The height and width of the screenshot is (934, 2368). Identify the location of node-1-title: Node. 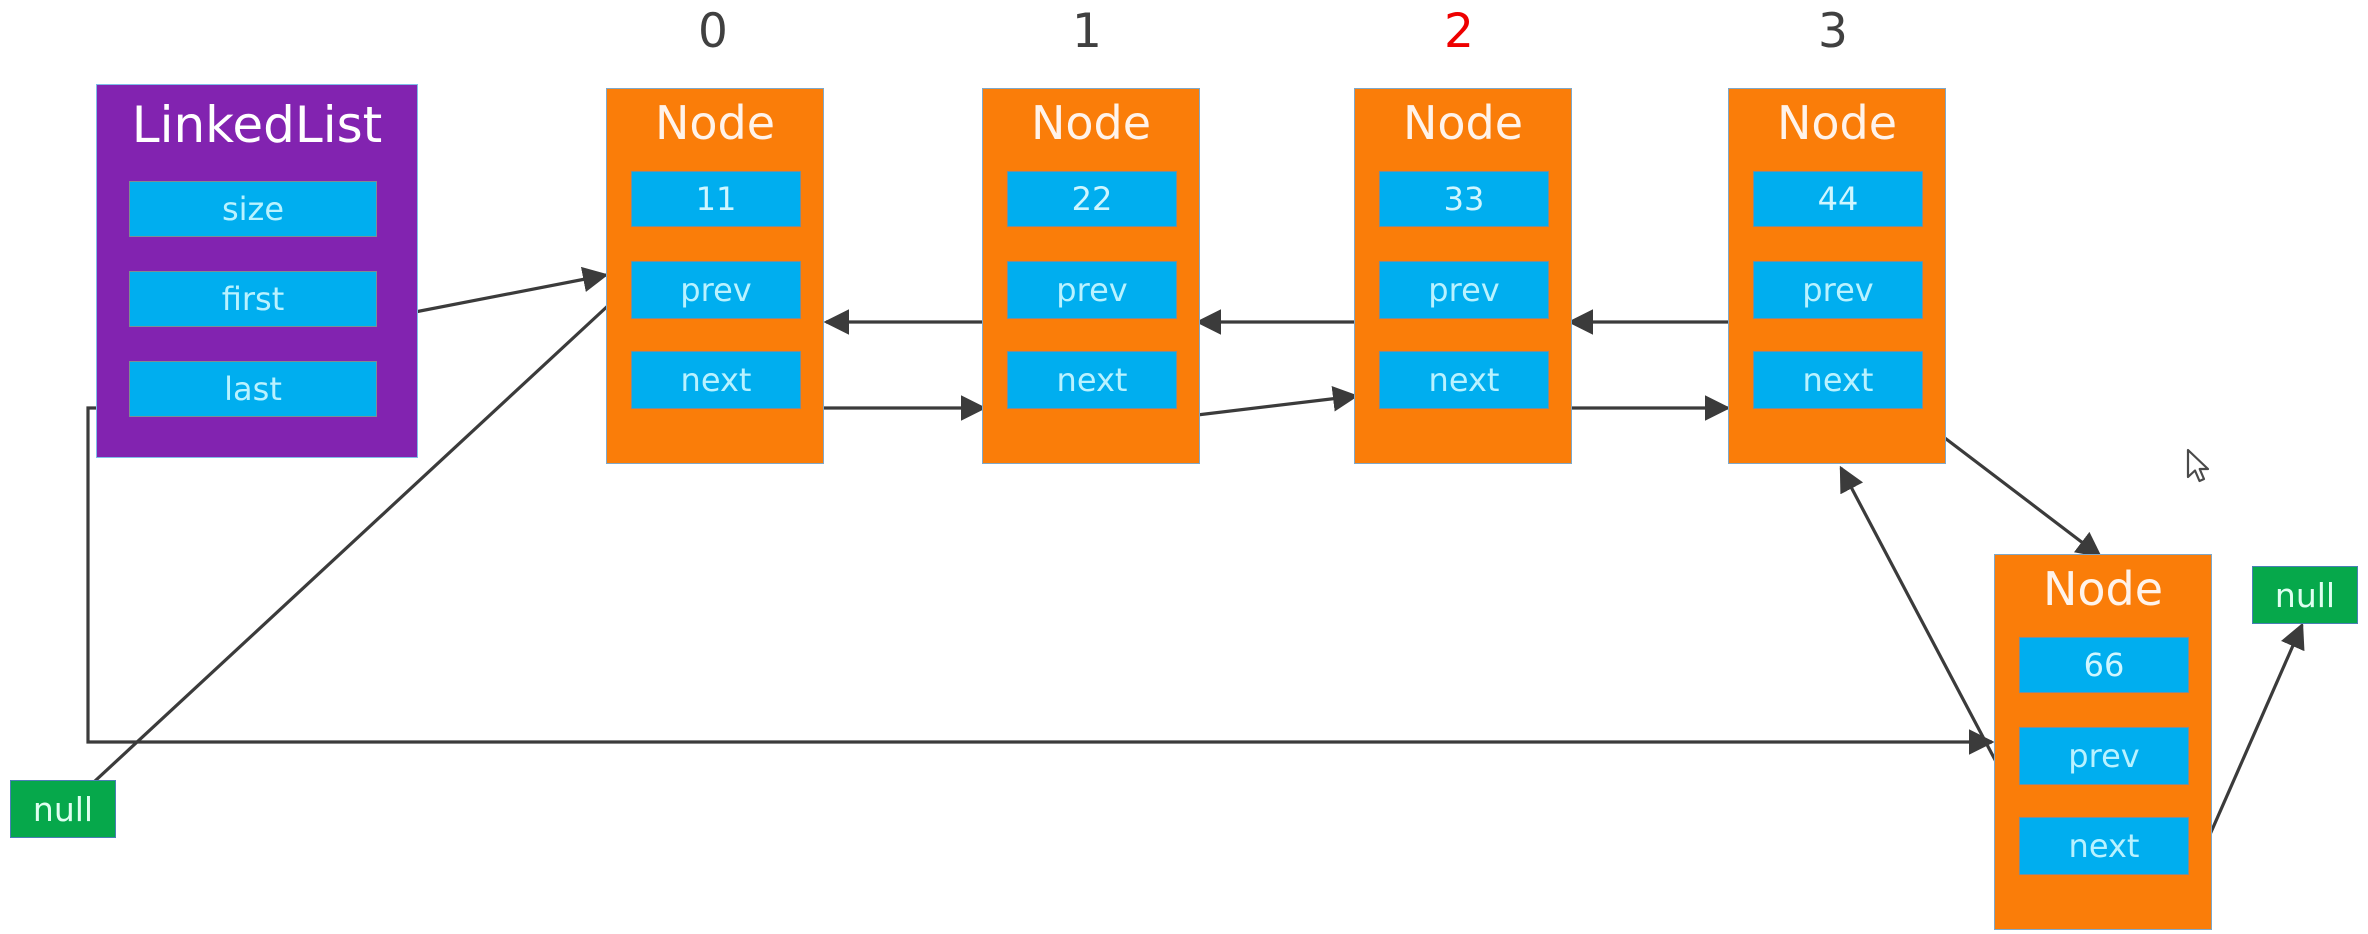
(1091, 123).